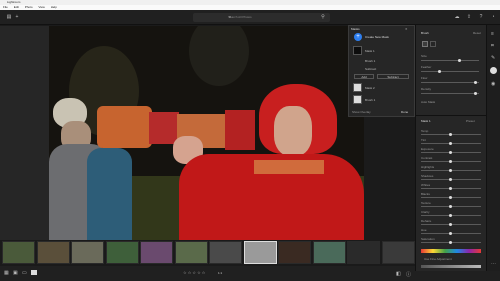 Image resolution: width=500 pixels, height=281 pixels. What do you see at coordinates (493, 58) in the screenshot?
I see `healing-icon: ✎` at bounding box center [493, 58].